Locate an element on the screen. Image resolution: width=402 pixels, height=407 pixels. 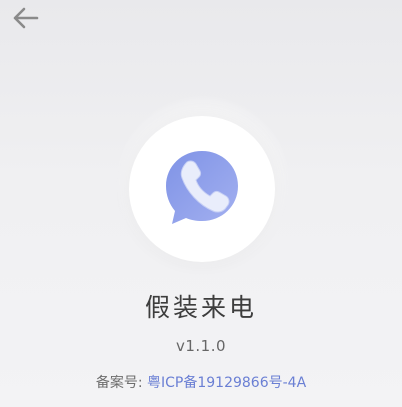
back-button is located at coordinates (26, 20).